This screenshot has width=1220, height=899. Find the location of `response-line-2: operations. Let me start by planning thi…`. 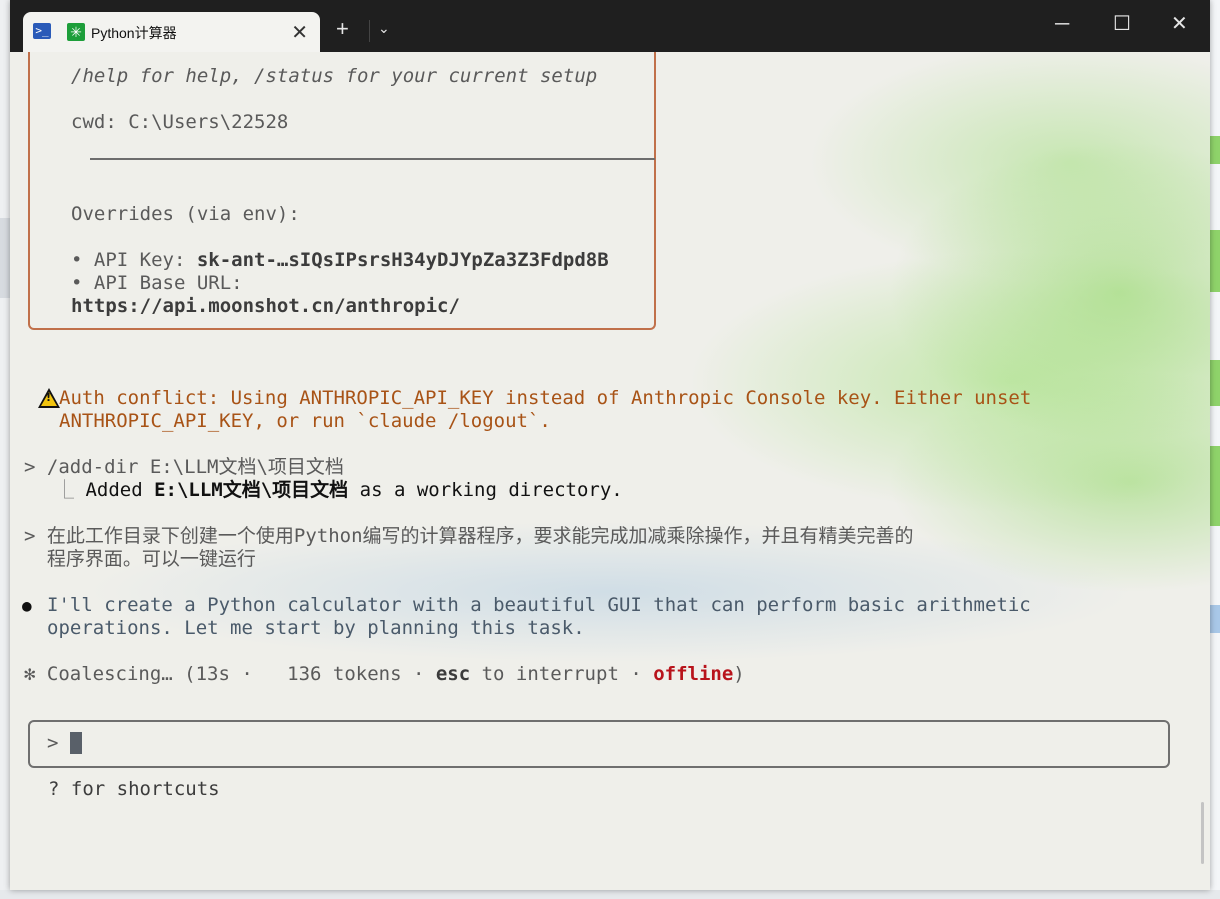

response-line-2: operations. Let me start by planning thi… is located at coordinates (316, 628).